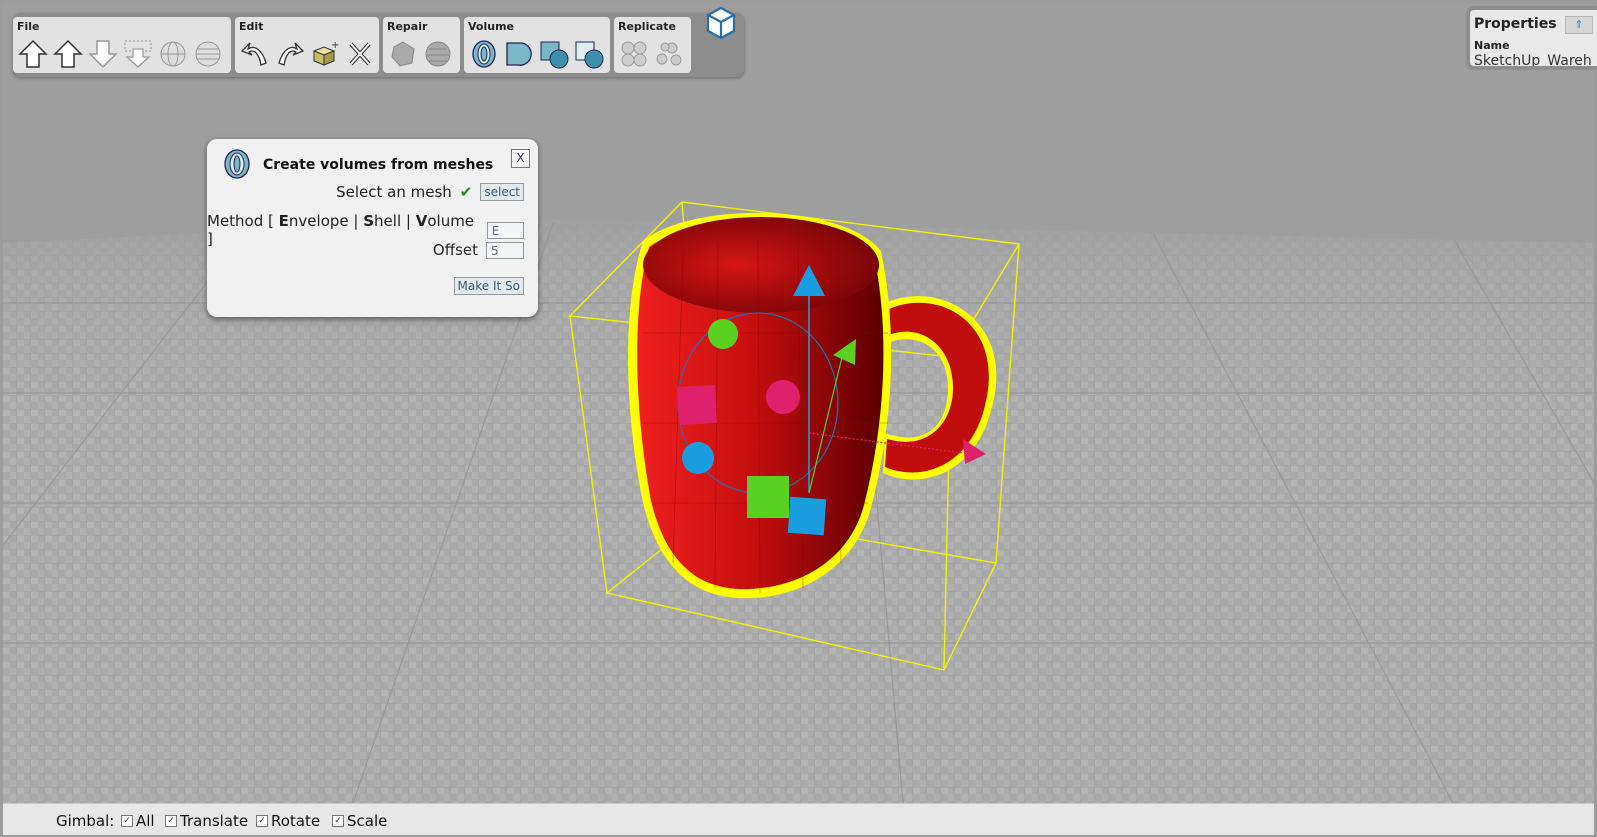  Describe the element at coordinates (520, 158) in the screenshot. I see `close-button: X` at that location.